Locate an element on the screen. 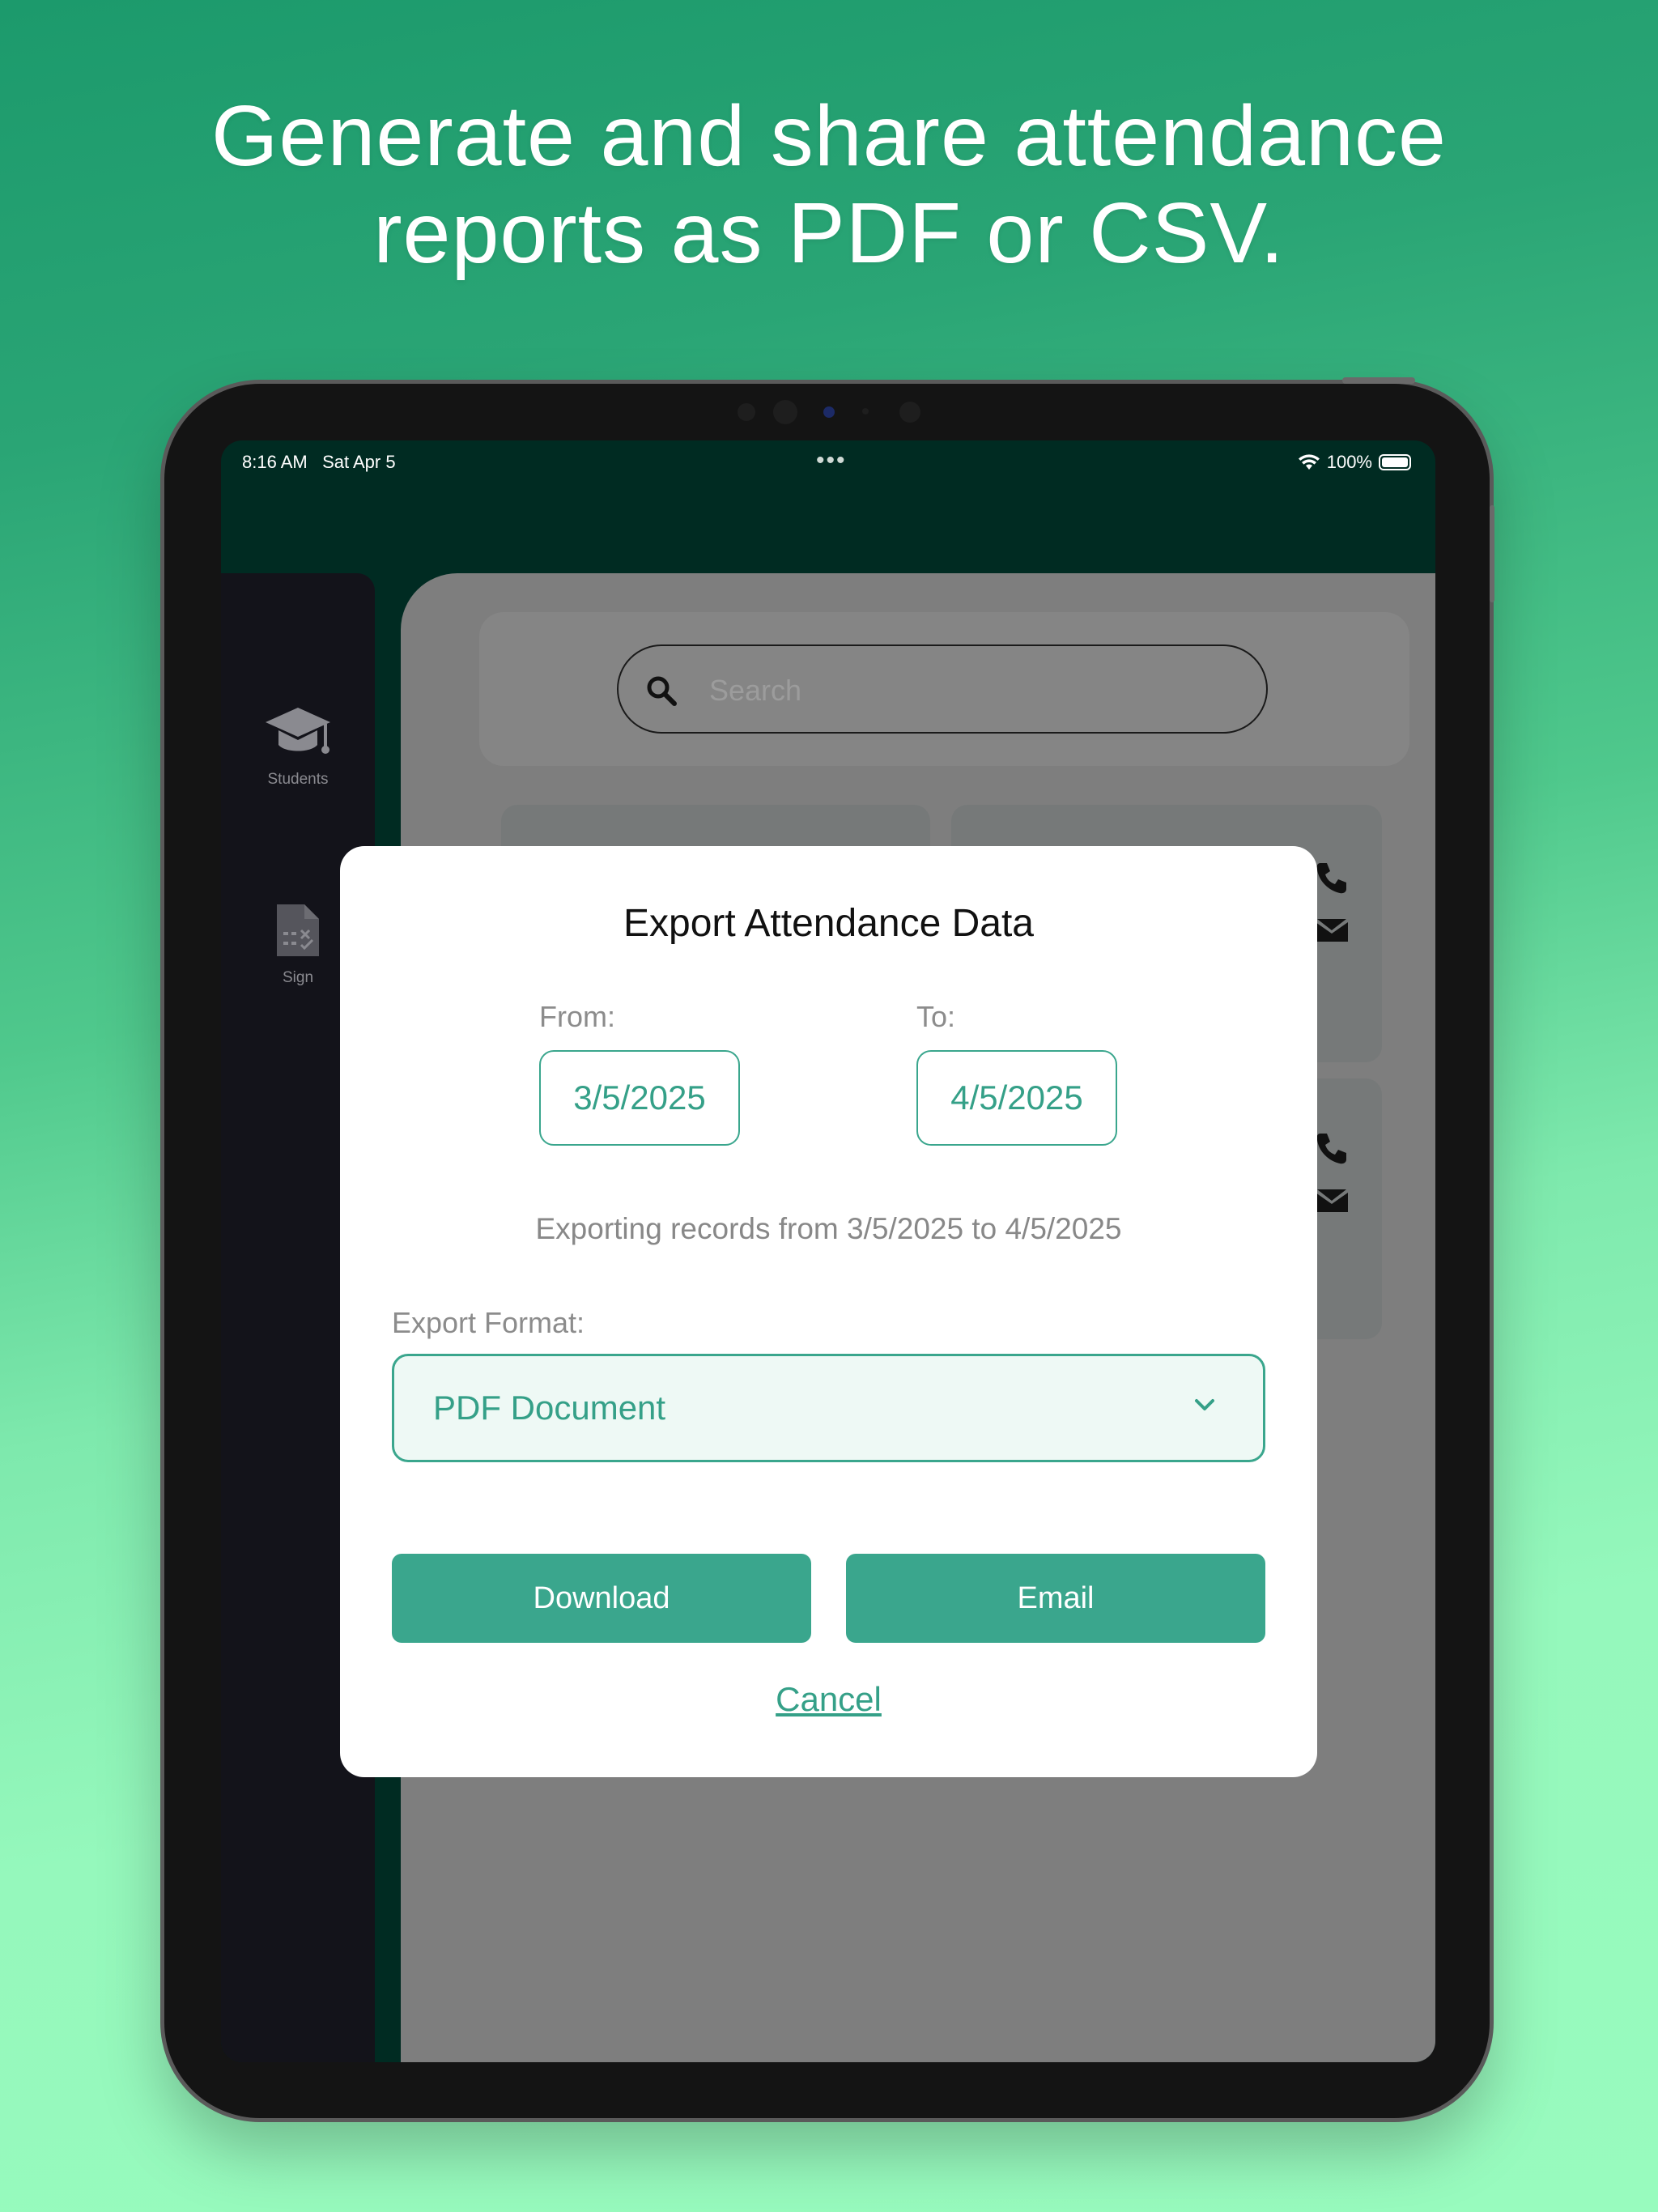 The width and height of the screenshot is (1658, 2212). to-date-field: 4/5/2025 is located at coordinates (1016, 1098).